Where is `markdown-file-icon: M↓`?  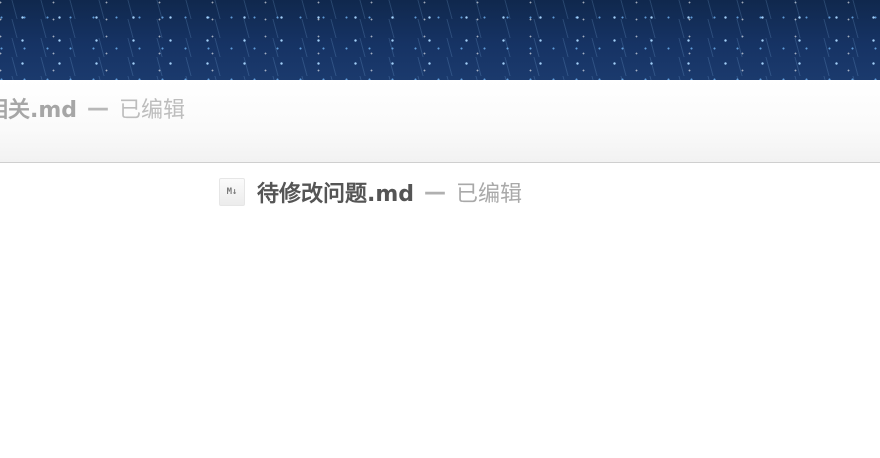 markdown-file-icon: M↓ is located at coordinates (232, 192).